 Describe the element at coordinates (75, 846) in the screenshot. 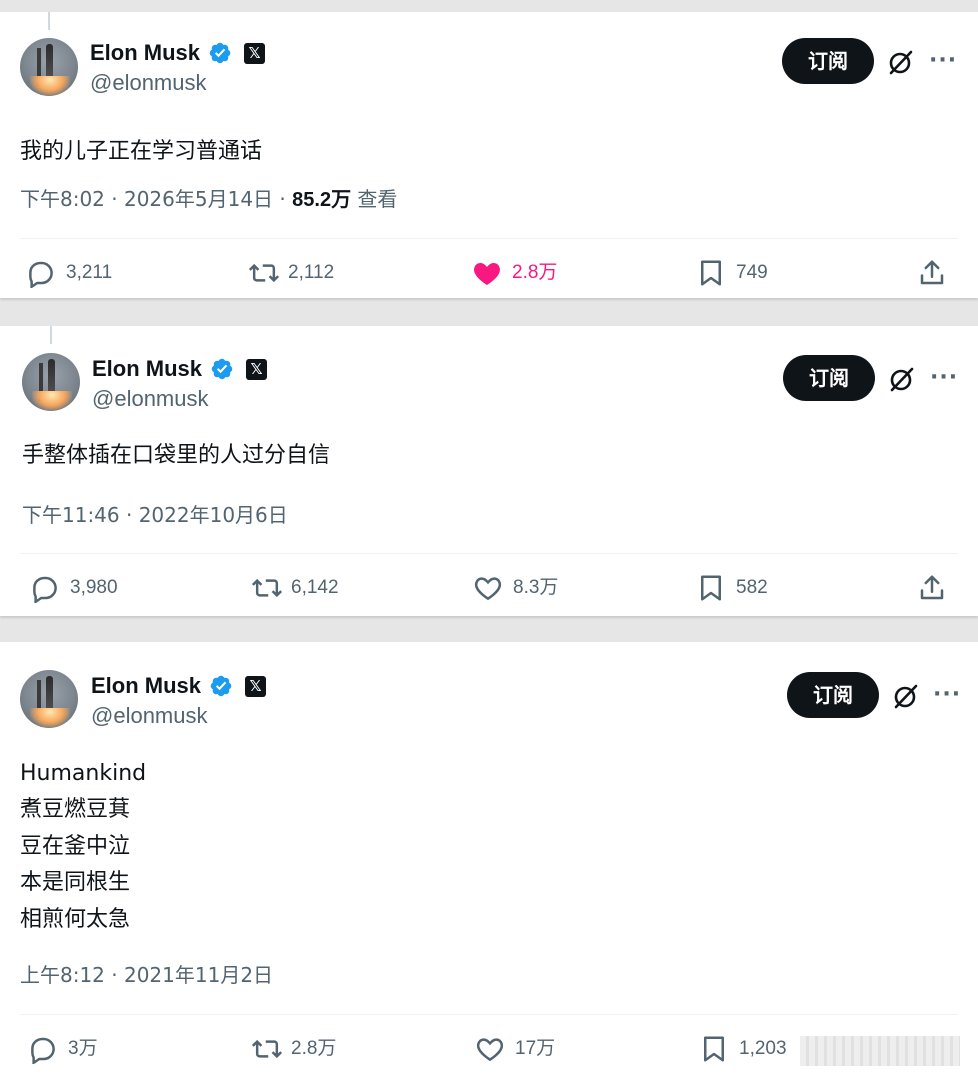

I see `tweet-text-line: 豆在釜中泣` at that location.